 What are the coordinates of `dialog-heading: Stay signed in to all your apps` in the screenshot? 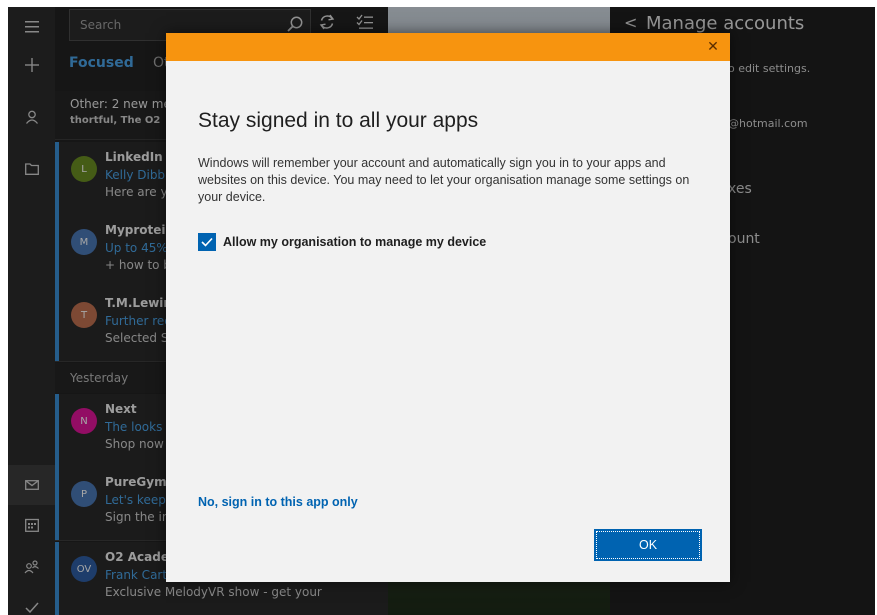 It's located at (338, 120).